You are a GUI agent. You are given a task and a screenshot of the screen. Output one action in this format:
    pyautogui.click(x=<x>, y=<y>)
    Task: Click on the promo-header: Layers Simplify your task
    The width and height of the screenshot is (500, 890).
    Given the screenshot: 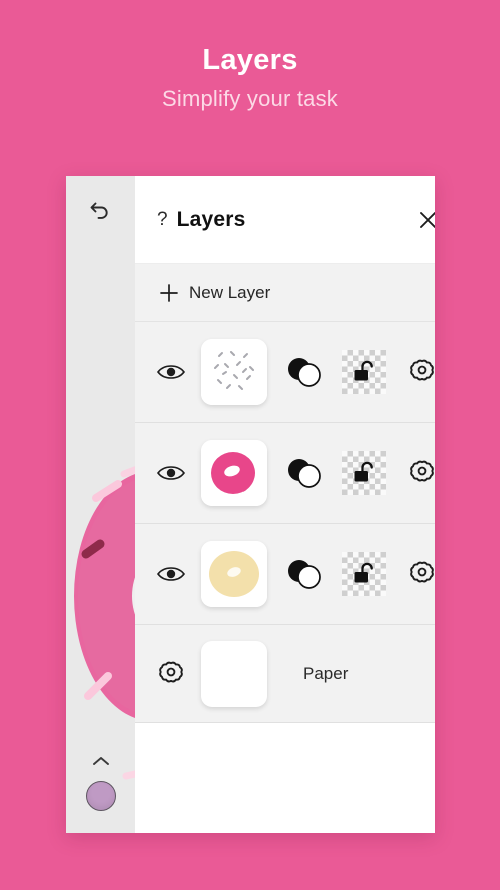 What is the action you would take?
    pyautogui.click(x=250, y=56)
    